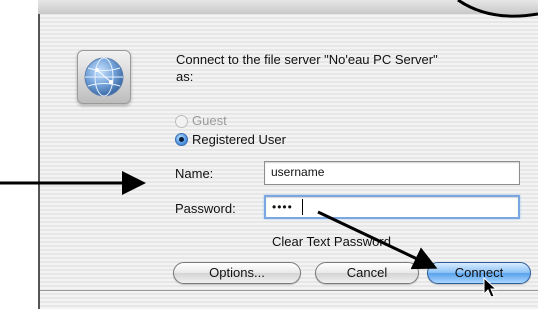 This screenshot has height=309, width=538. Describe the element at coordinates (205, 208) in the screenshot. I see `password-label: Password:` at that location.